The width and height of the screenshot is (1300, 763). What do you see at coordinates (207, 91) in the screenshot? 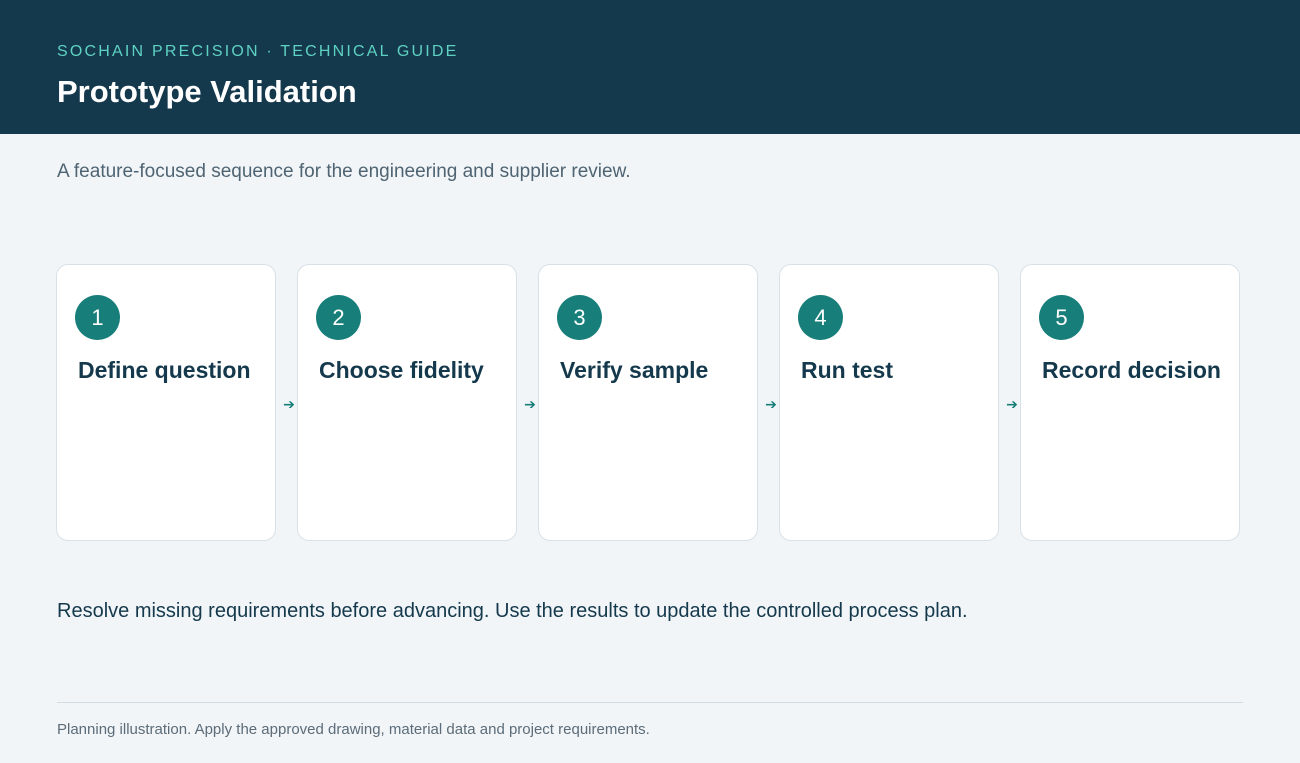
I see `page-title: Prototype Validation` at bounding box center [207, 91].